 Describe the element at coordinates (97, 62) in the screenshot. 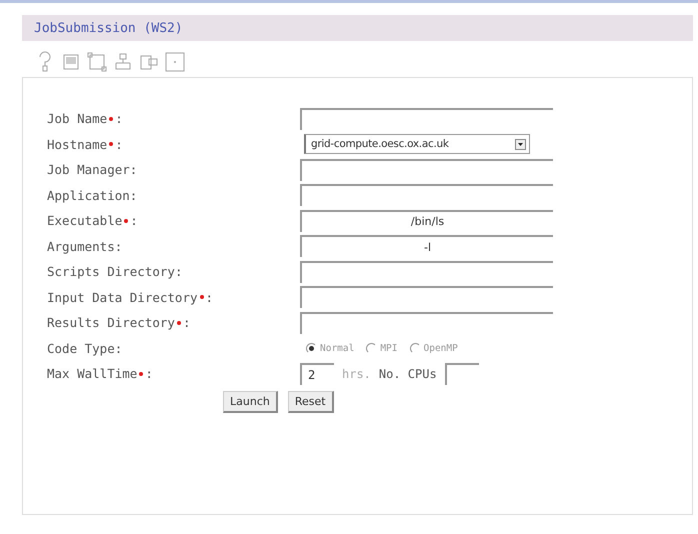

I see `frame-icon` at that location.